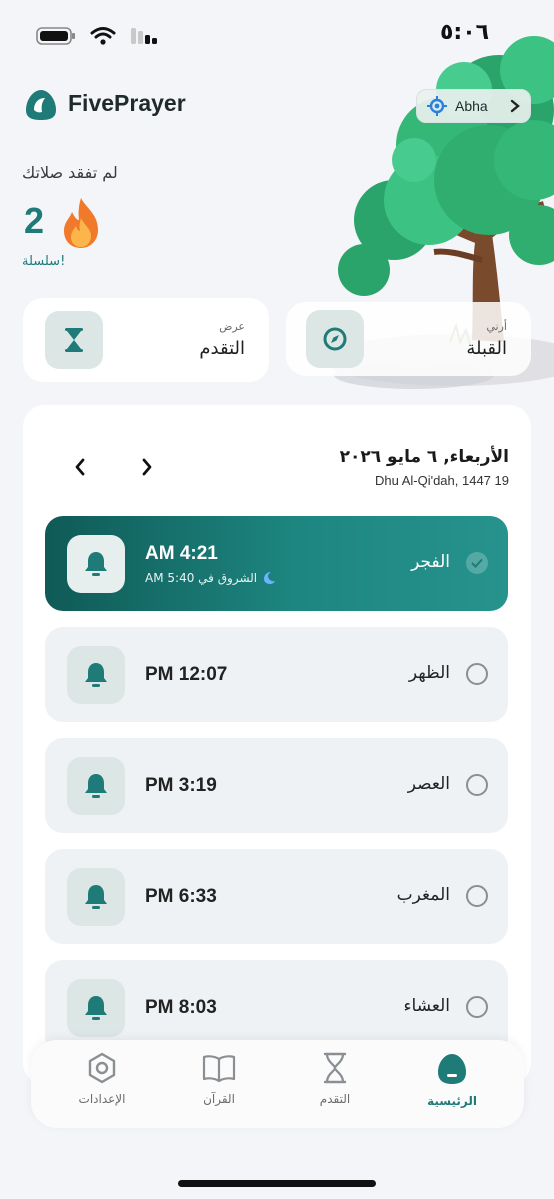 This screenshot has width=554, height=1199. What do you see at coordinates (426, 1006) in the screenshot?
I see `prayer-name: العشاء` at bounding box center [426, 1006].